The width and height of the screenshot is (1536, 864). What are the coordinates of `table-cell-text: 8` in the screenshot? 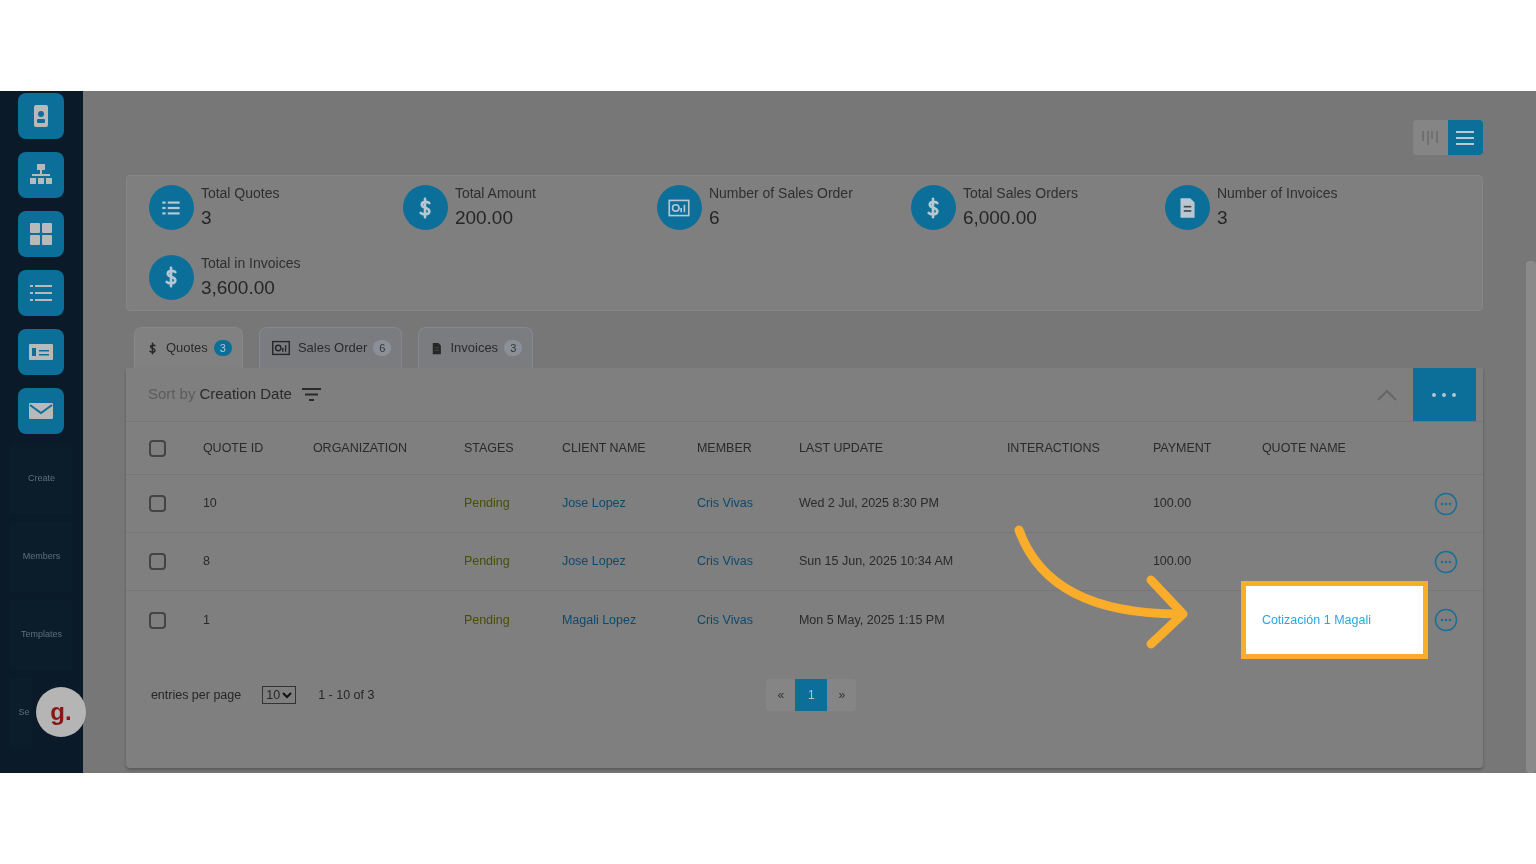 It's located at (206, 562).